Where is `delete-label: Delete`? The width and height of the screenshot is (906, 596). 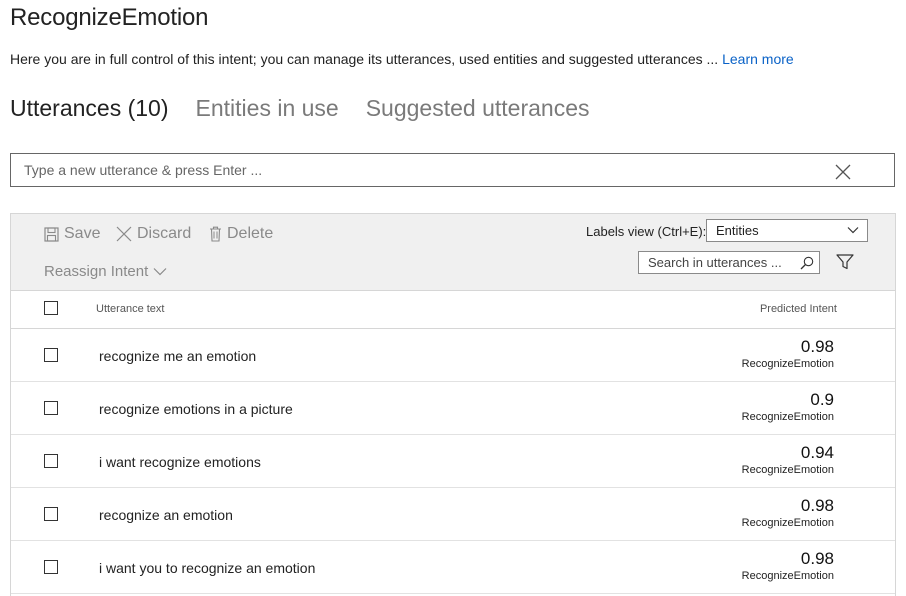
delete-label: Delete is located at coordinates (250, 233).